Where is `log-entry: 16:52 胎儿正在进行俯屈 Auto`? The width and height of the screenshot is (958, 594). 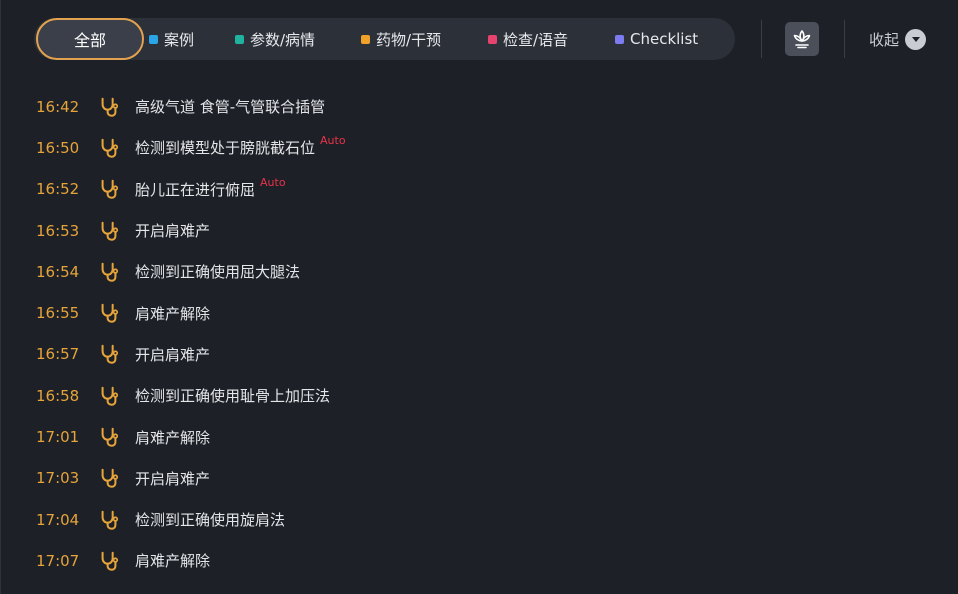
log-entry: 16:52 胎儿正在进行俯屈 Auto is located at coordinates (479, 189).